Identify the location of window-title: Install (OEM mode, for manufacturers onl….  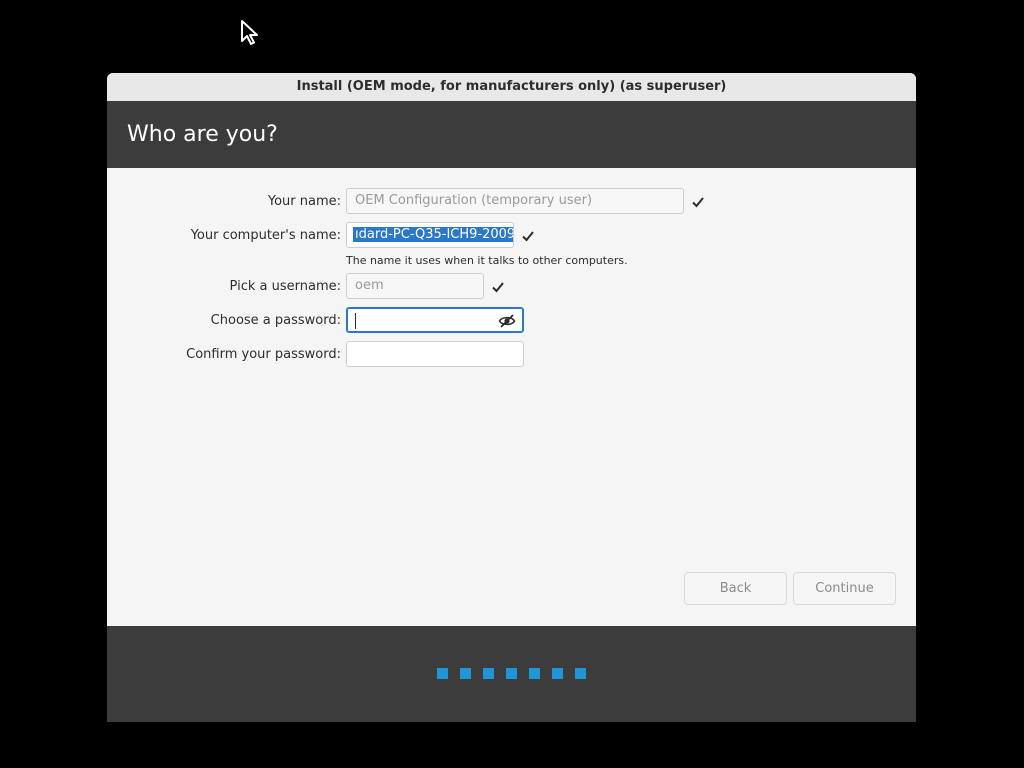
(511, 87).